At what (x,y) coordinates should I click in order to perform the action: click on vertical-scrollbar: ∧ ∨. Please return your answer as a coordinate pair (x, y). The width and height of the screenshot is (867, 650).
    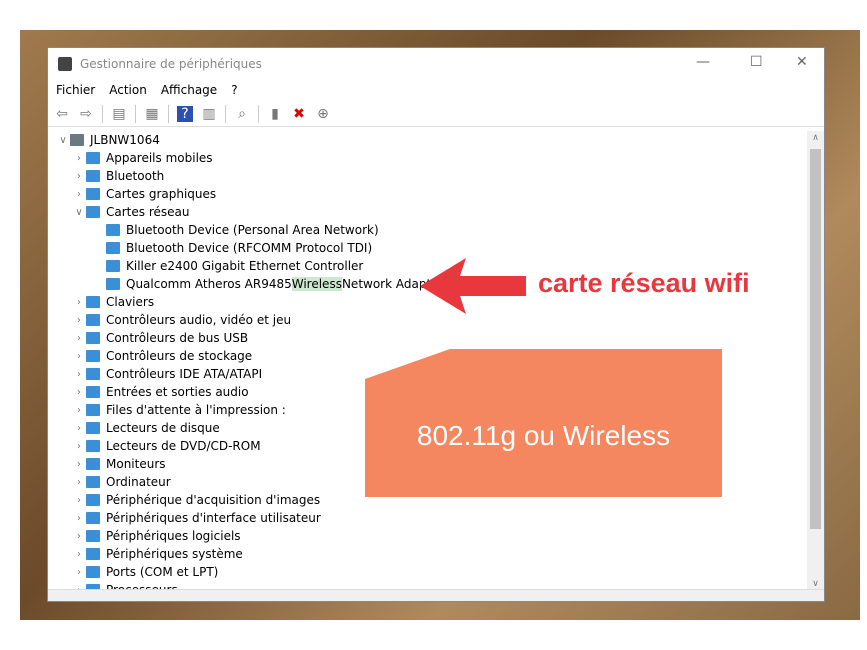
    Looking at the image, I should click on (815, 361).